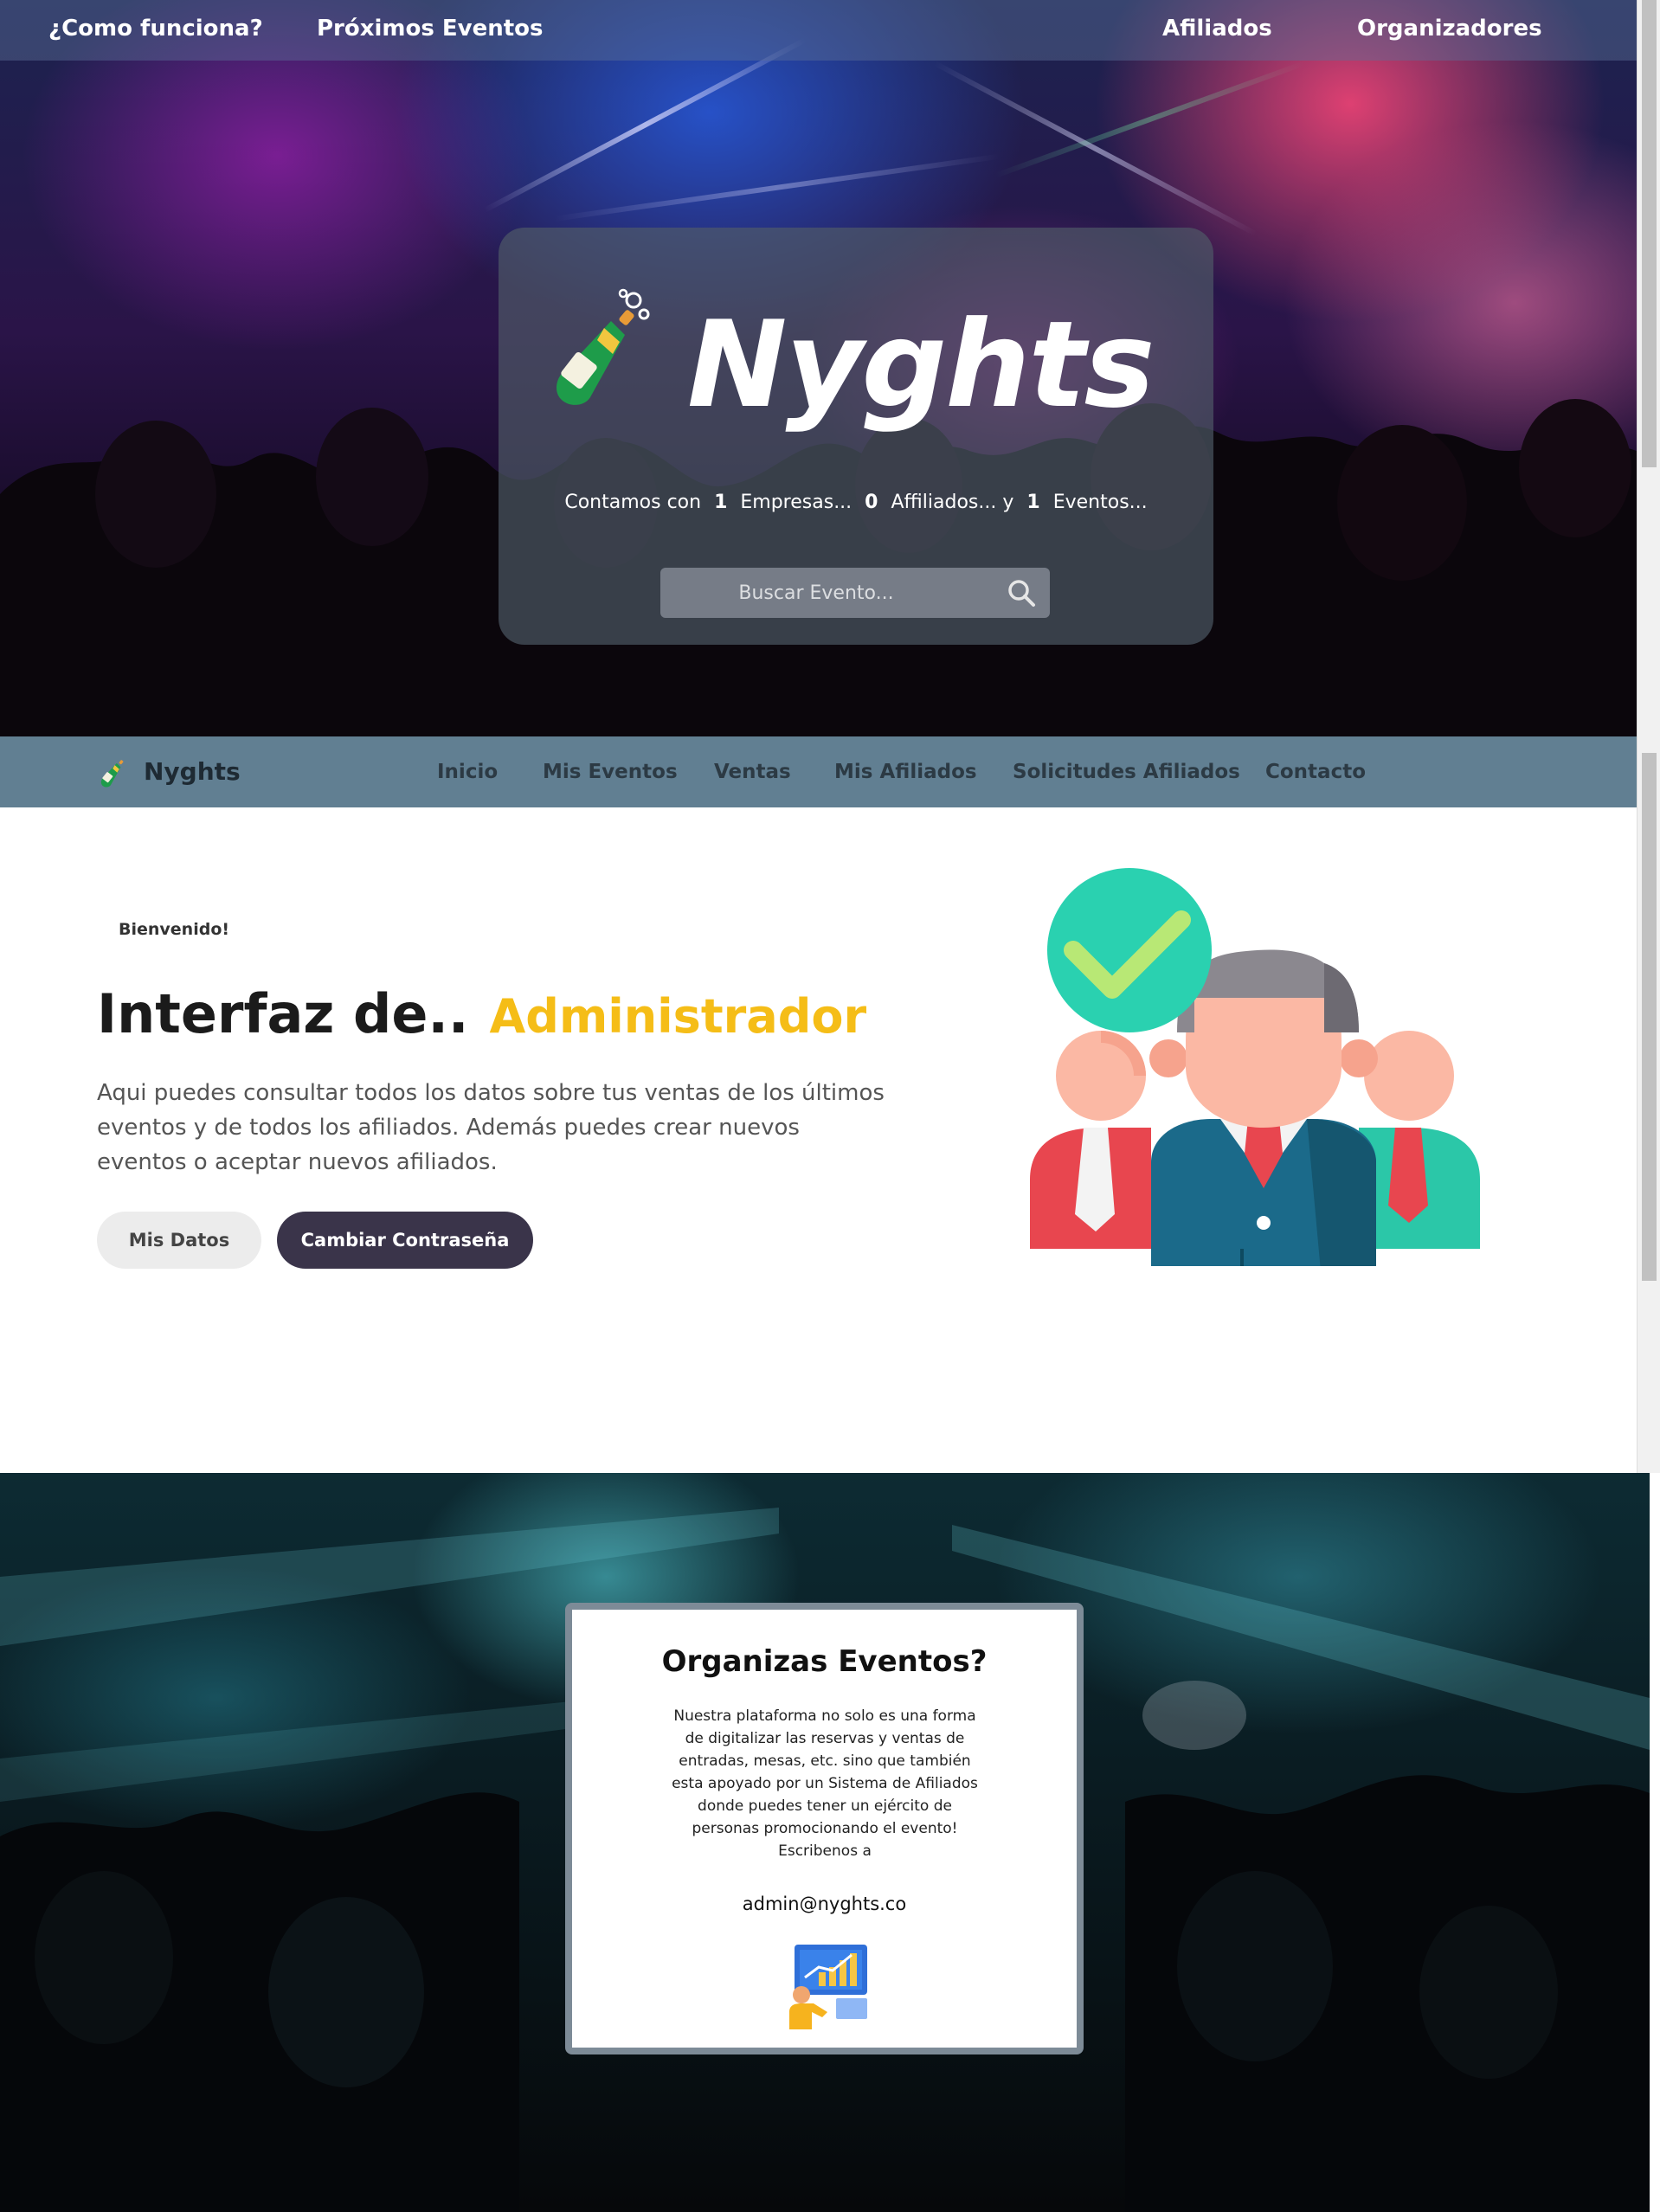 The height and width of the screenshot is (2212, 1660). What do you see at coordinates (678, 1016) in the screenshot?
I see `title-highlight: Administrador` at bounding box center [678, 1016].